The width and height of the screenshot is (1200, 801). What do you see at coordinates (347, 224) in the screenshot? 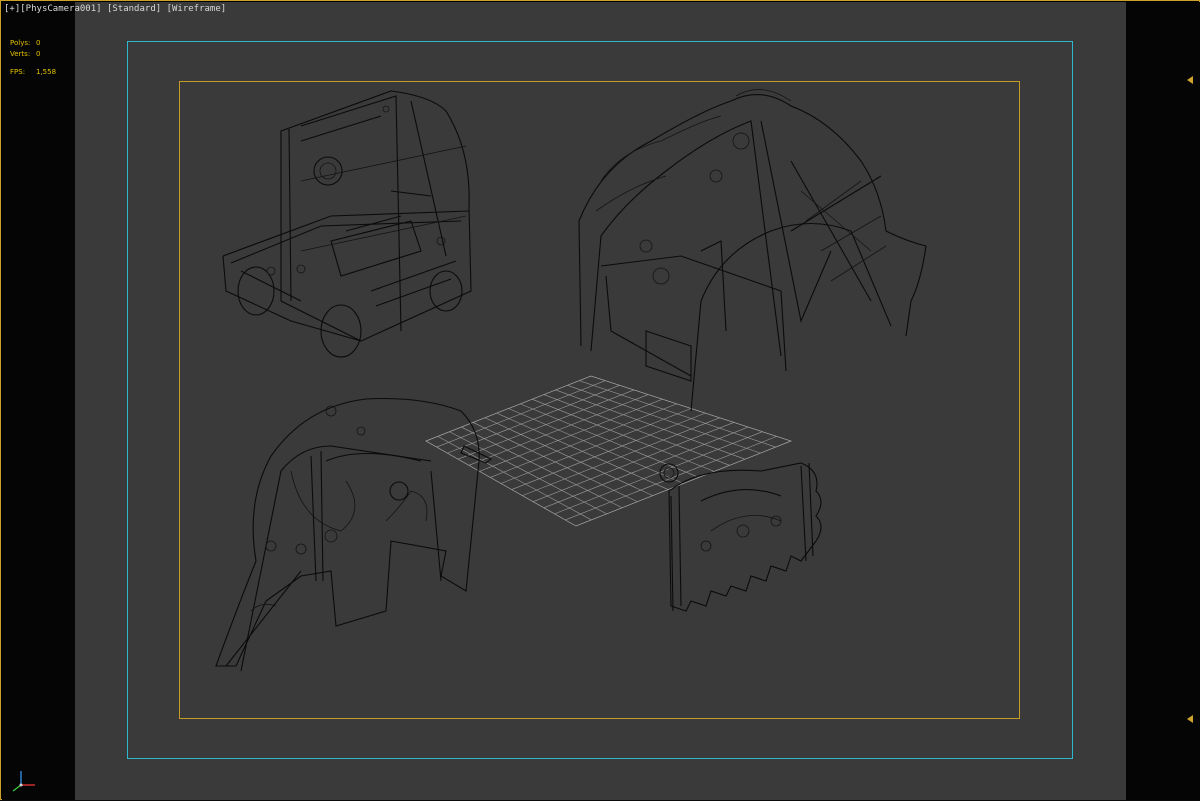
I see `truck-model-wireframe` at bounding box center [347, 224].